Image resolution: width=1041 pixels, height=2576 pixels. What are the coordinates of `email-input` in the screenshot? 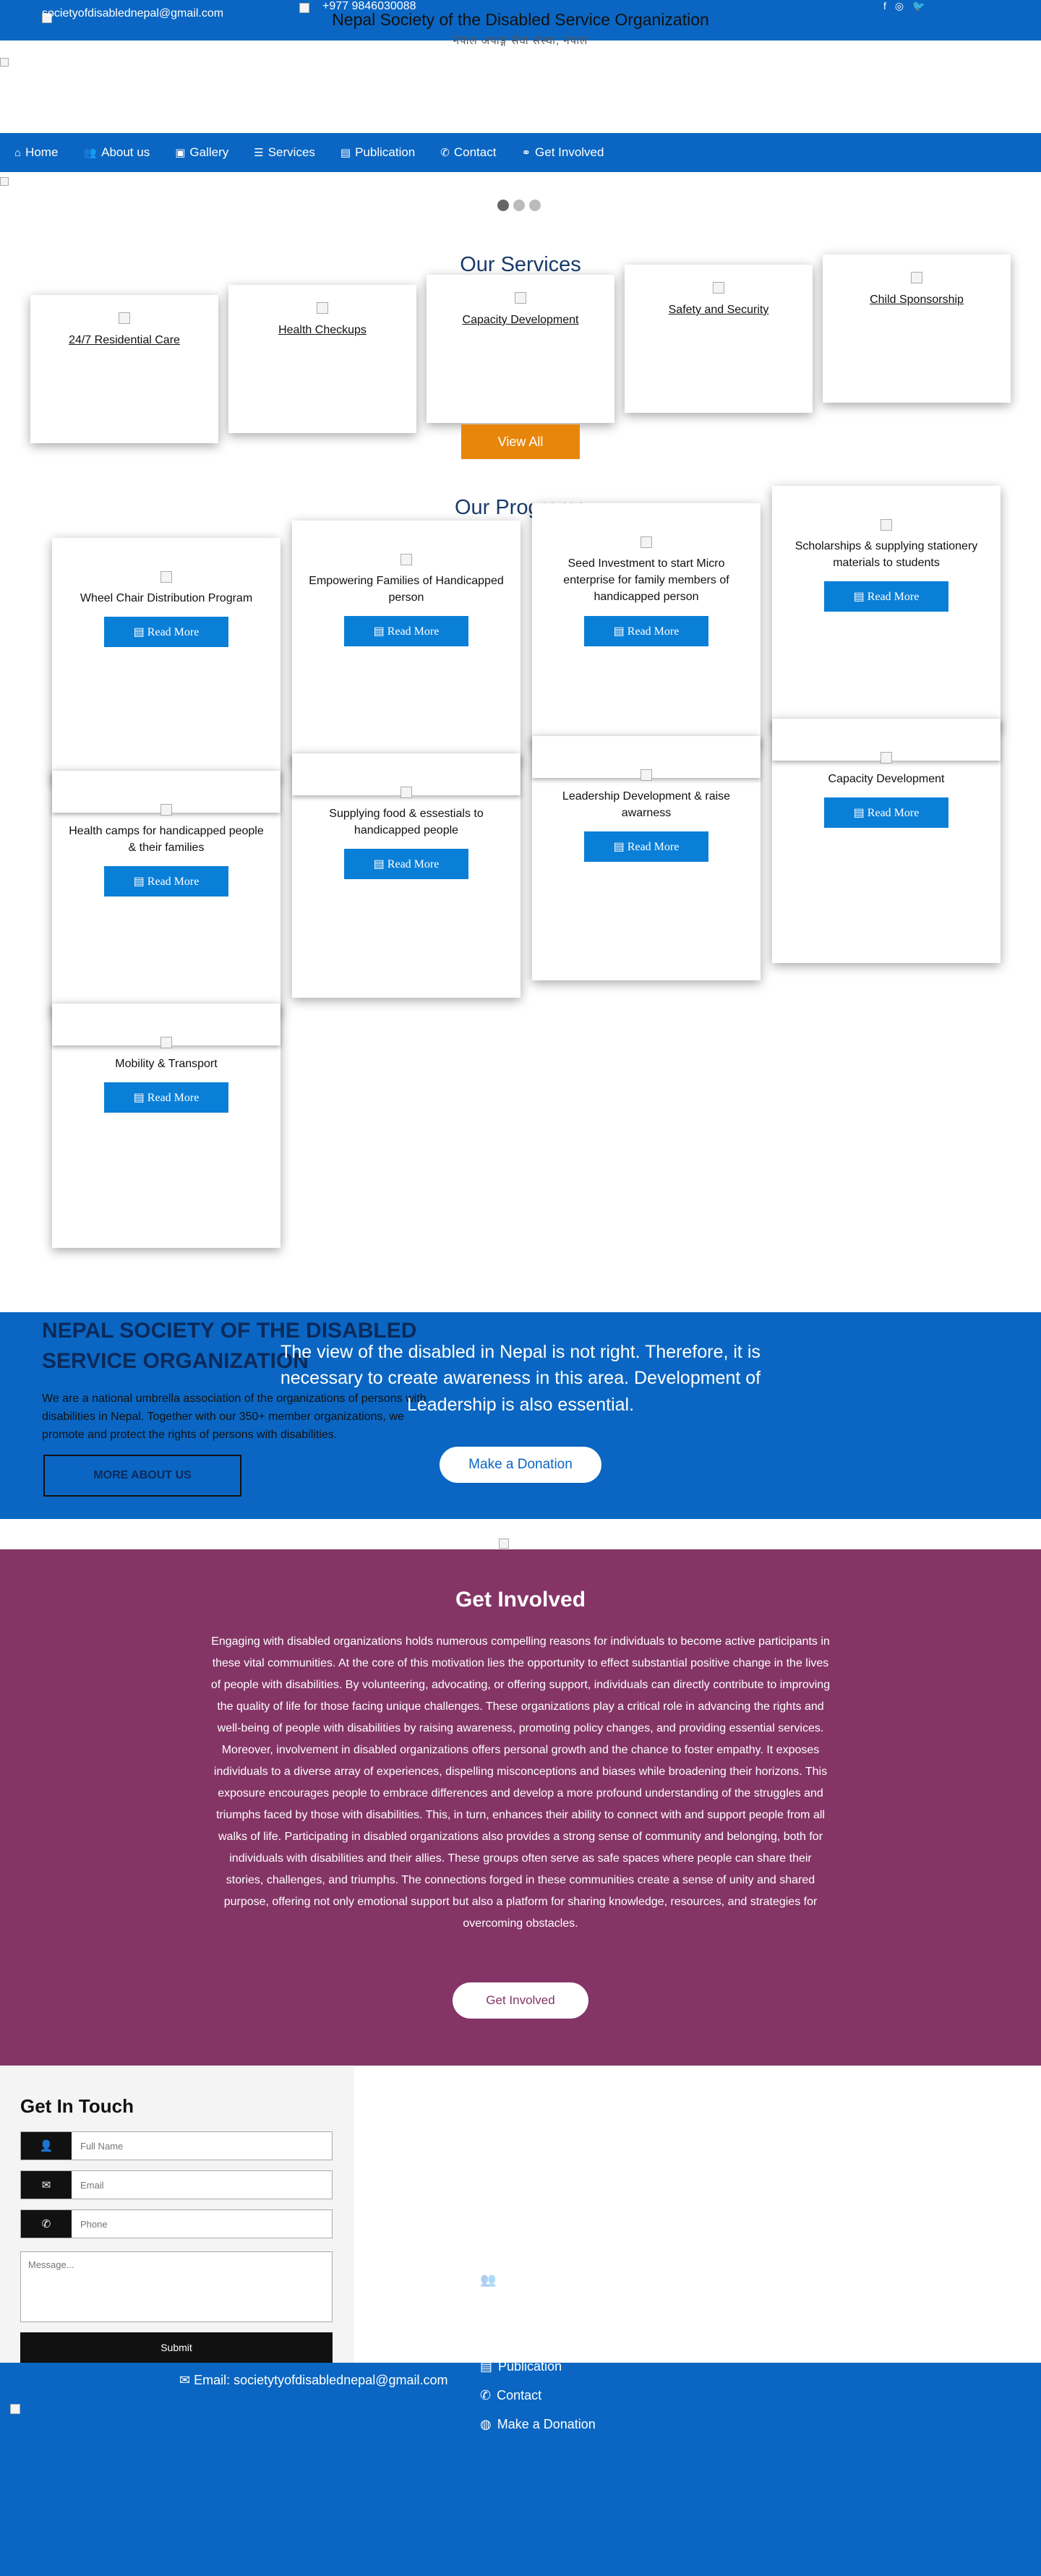 It's located at (202, 2185).